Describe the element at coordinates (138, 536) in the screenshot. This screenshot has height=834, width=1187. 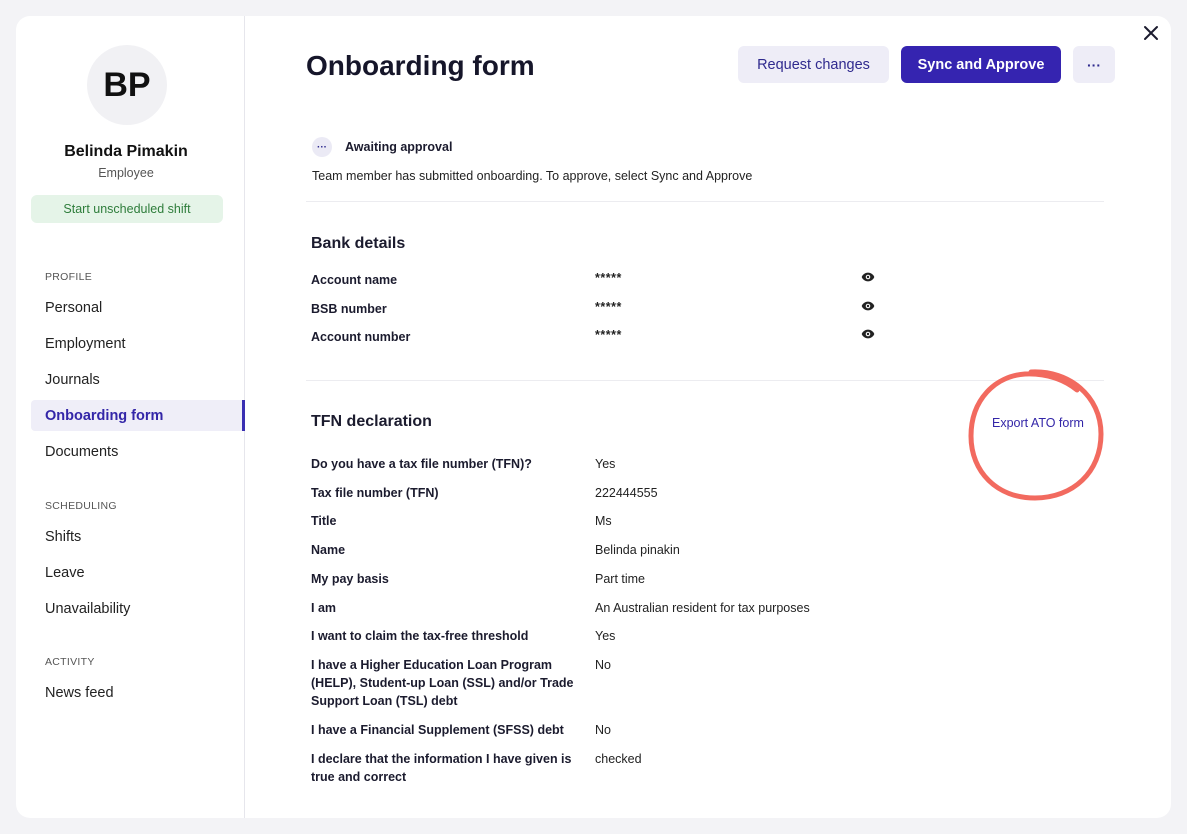
I see `sidebar-item-shifts: Shifts` at that location.